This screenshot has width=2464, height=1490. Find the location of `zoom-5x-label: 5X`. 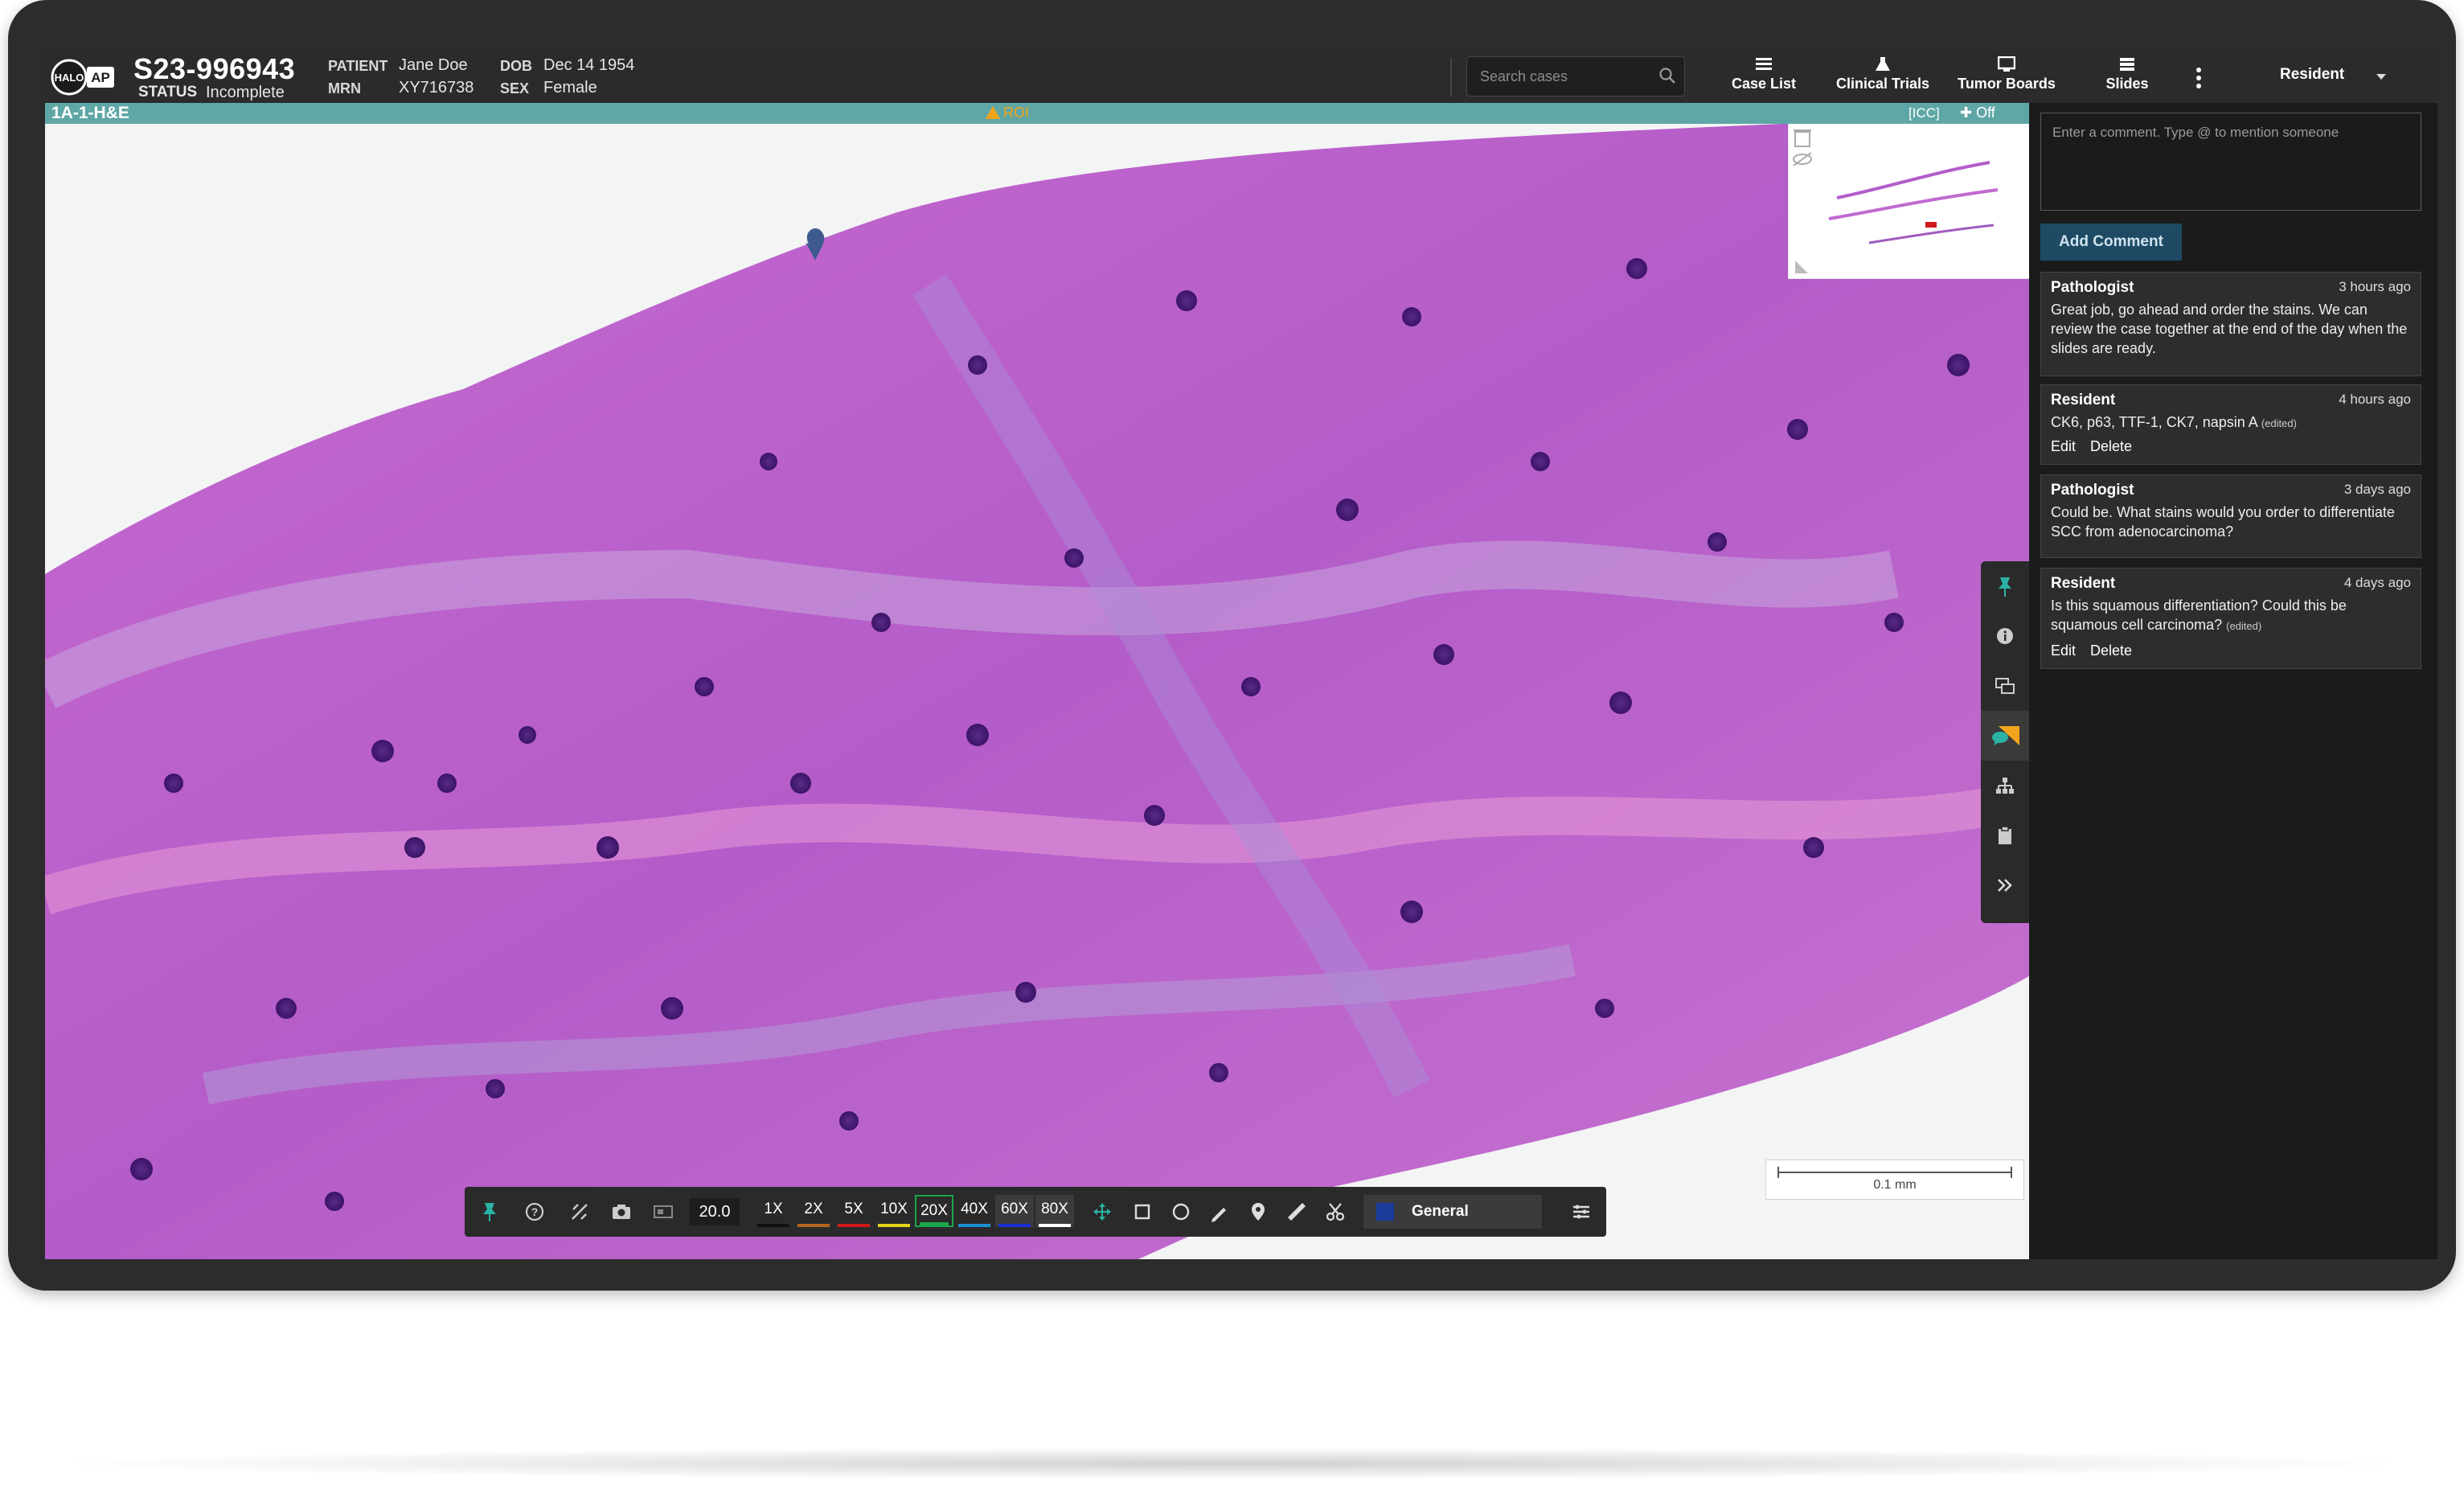

zoom-5x-label: 5X is located at coordinates (853, 1209).